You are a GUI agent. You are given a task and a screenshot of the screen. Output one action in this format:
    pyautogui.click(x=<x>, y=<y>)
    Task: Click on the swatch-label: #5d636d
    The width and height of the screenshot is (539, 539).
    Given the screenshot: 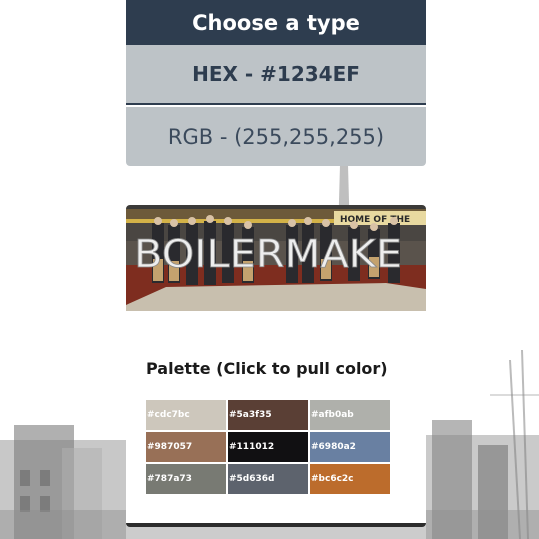 What is the action you would take?
    pyautogui.click(x=252, y=479)
    